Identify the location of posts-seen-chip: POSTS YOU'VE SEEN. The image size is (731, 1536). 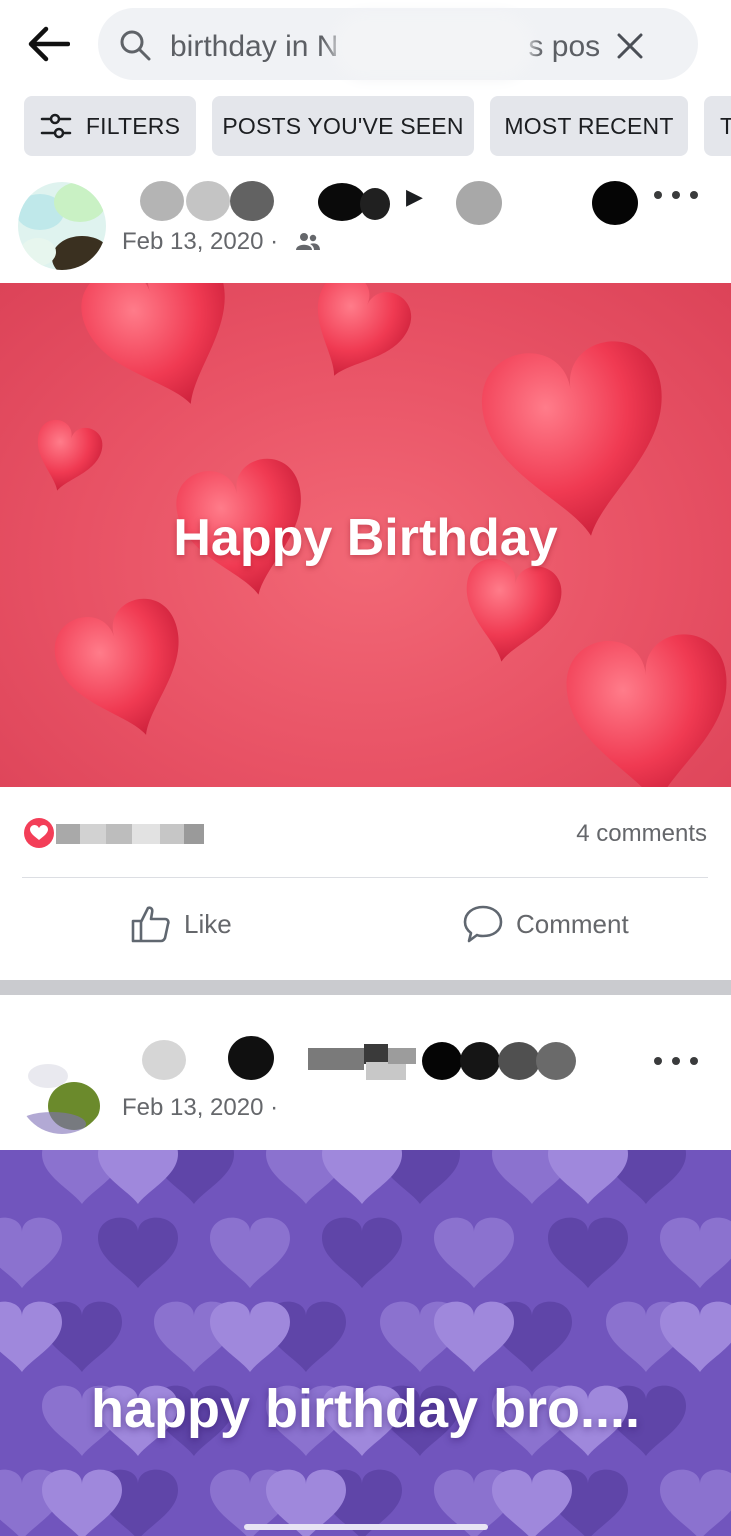
(343, 126).